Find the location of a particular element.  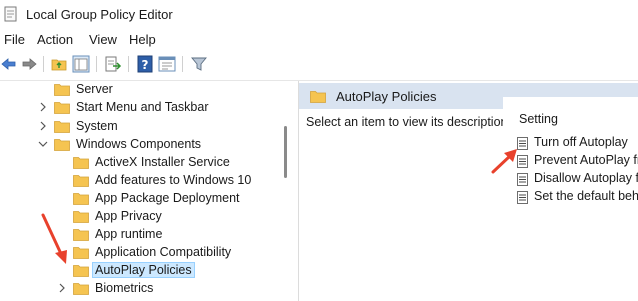

tree-scrollbar-thumb is located at coordinates (285, 152).